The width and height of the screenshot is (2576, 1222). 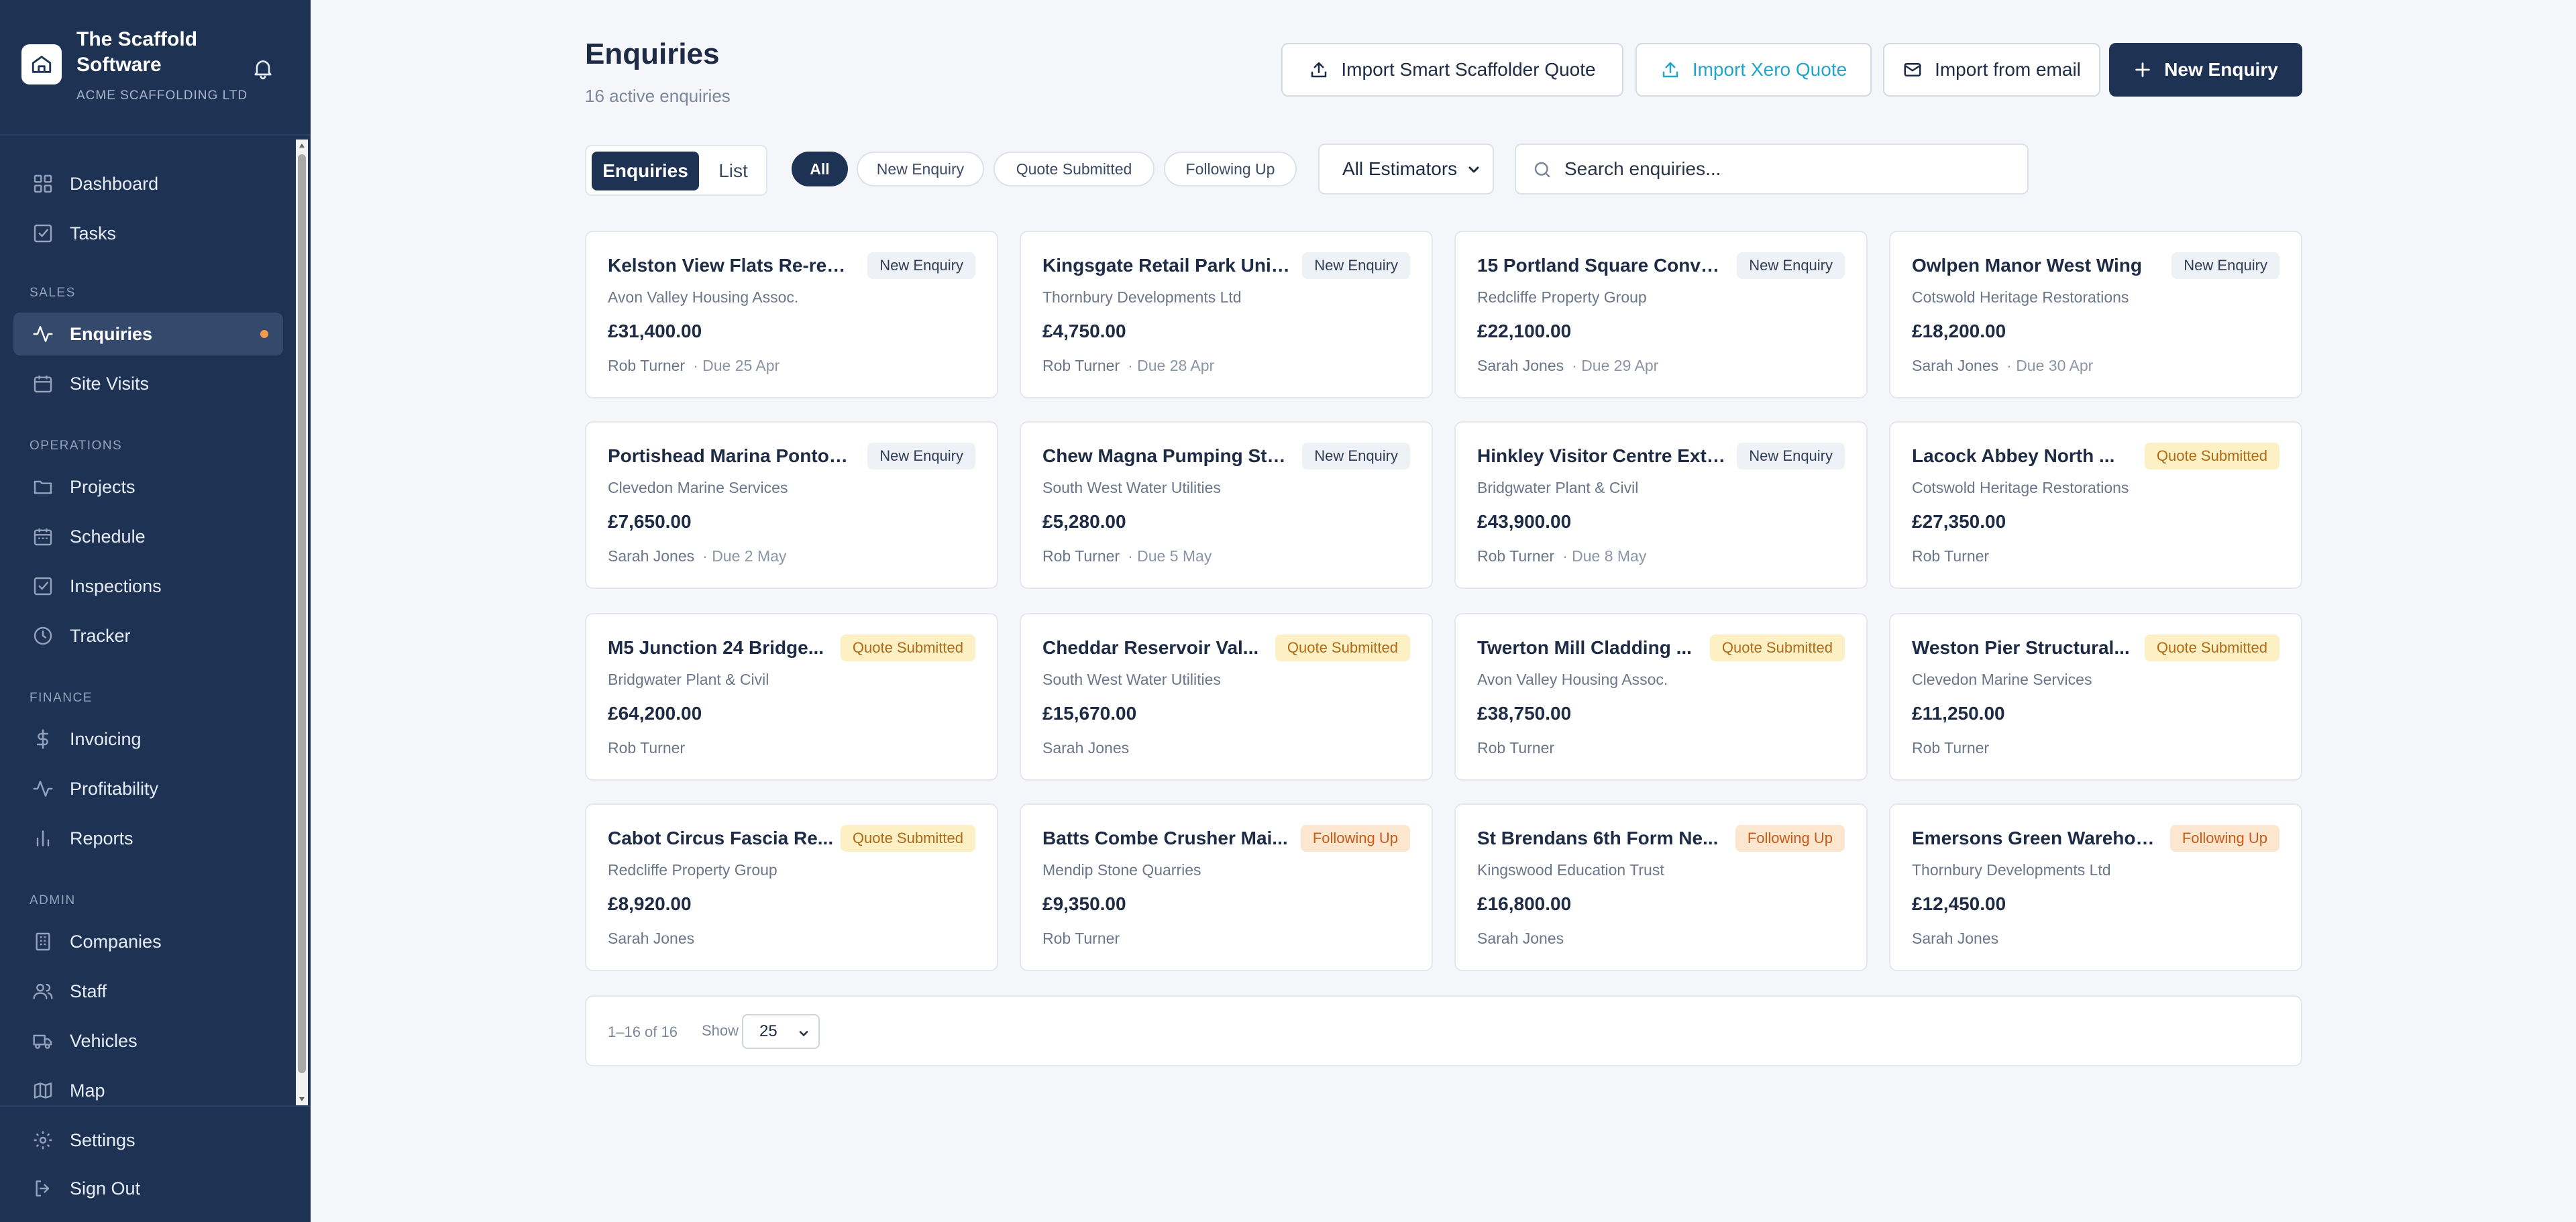 I want to click on enquiry-meta: Rob Turner, so click(x=1950, y=556).